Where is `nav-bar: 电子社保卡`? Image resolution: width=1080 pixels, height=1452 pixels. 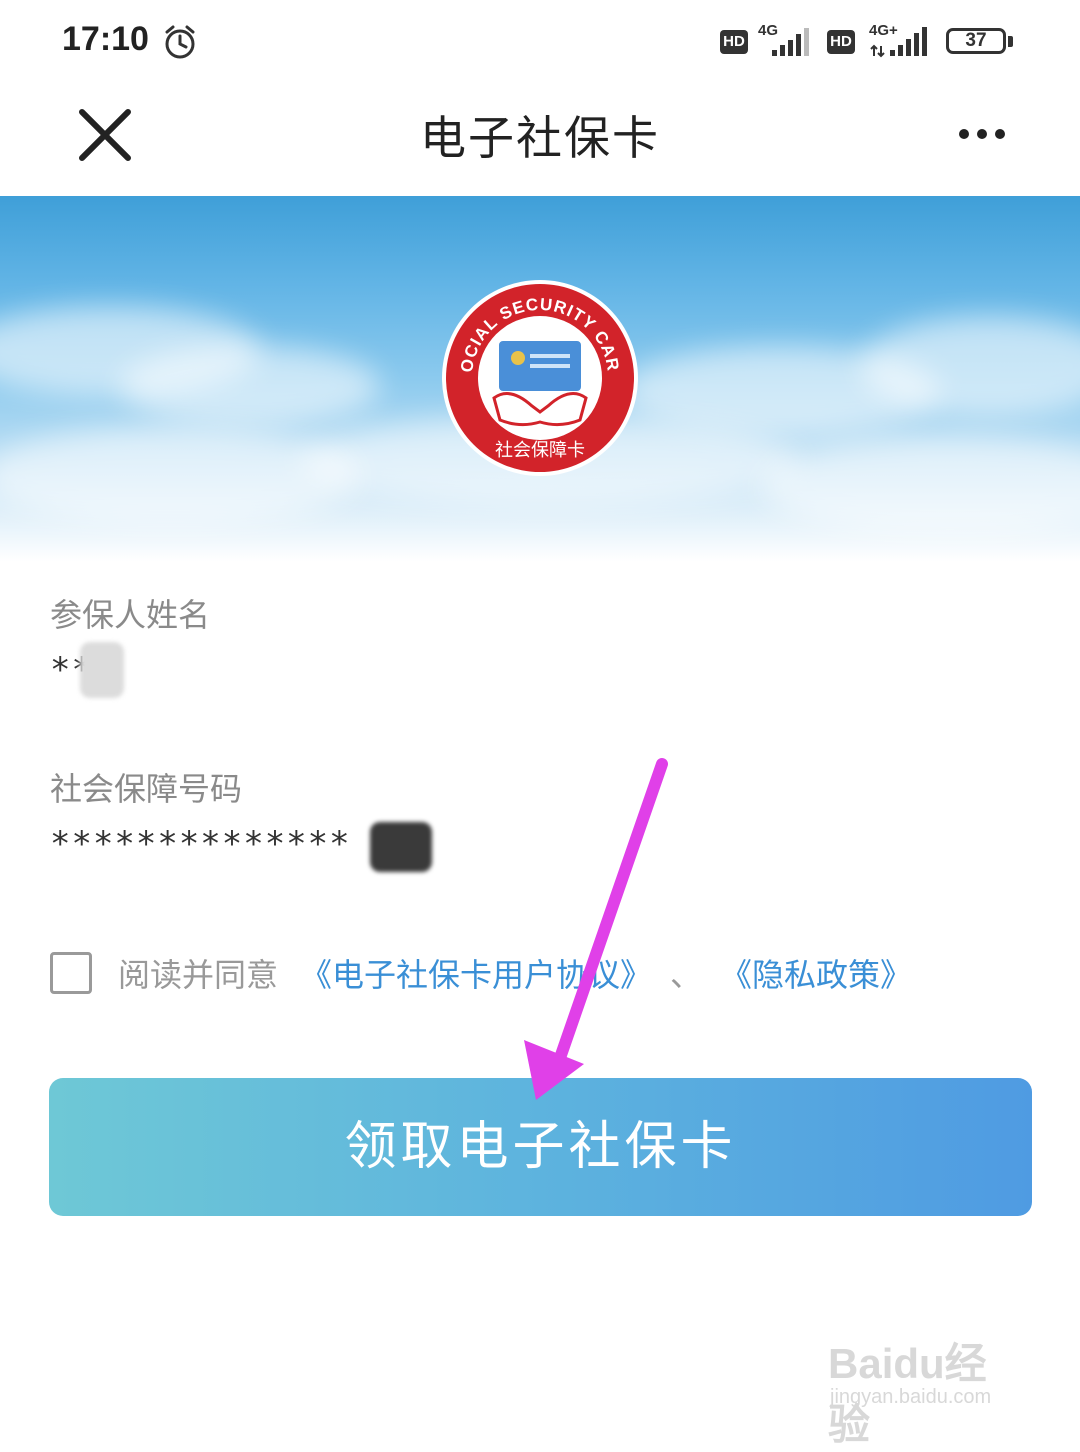
nav-bar: 电子社保卡 is located at coordinates (540, 141).